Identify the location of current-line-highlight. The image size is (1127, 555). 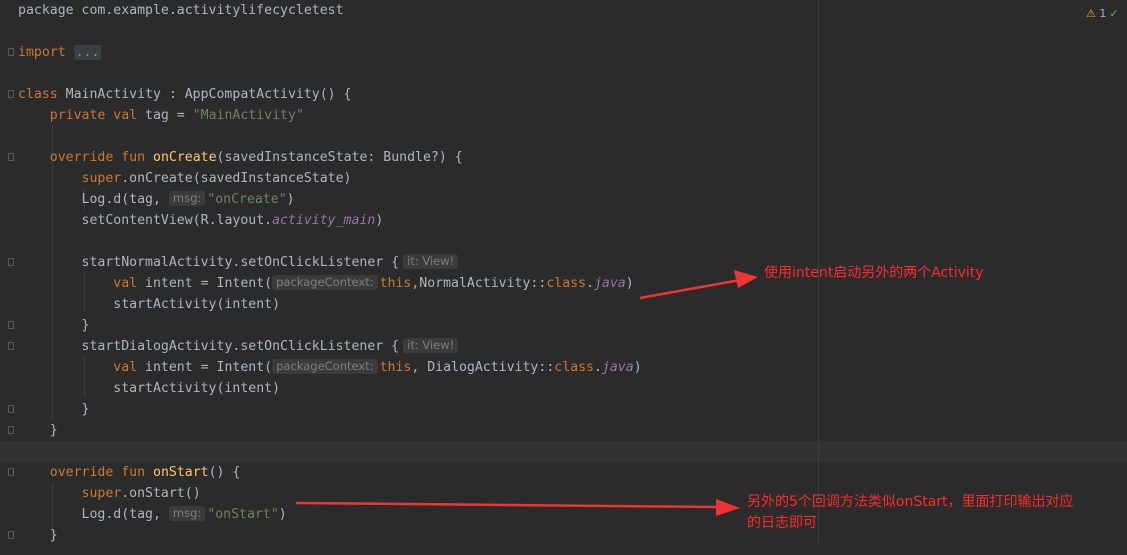
(563, 451).